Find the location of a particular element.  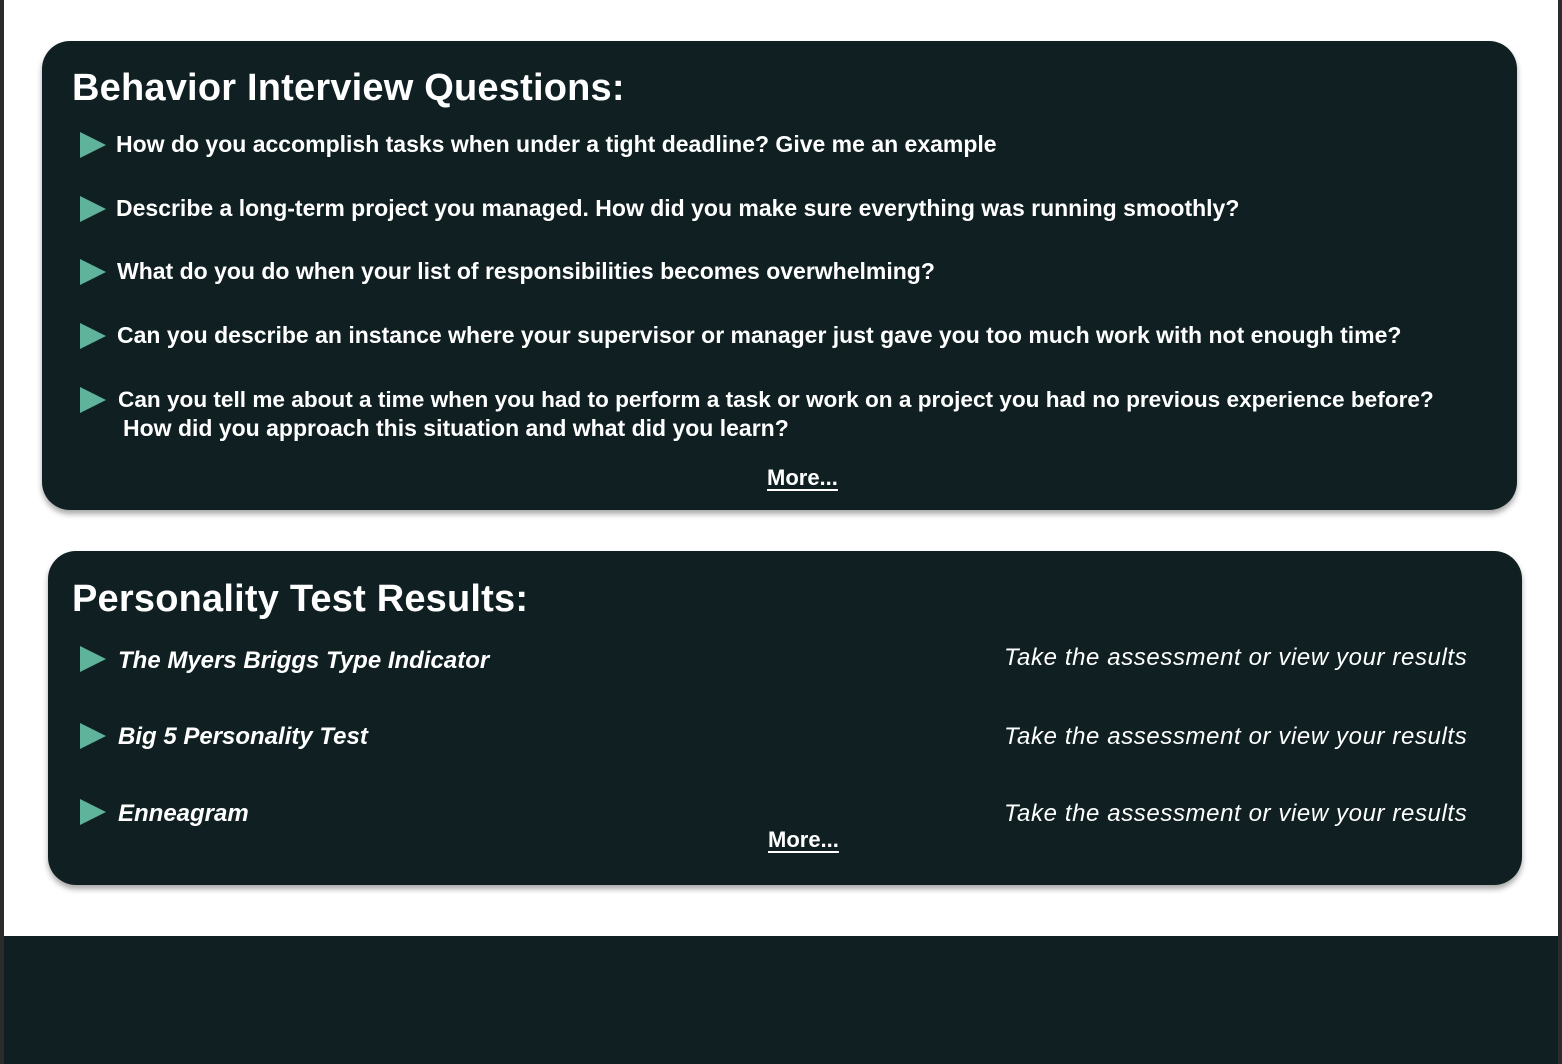

personality-results-title: Personality Test Results: is located at coordinates (300, 599).